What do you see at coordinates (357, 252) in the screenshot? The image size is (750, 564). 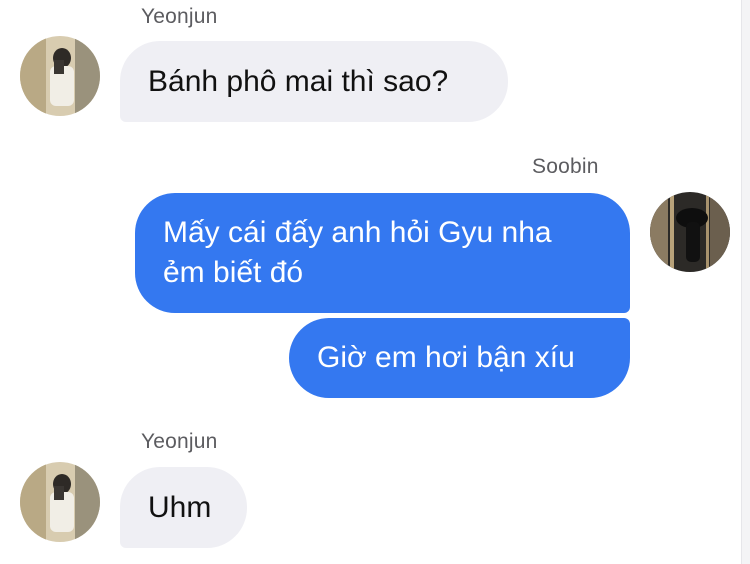 I see `message-text: Mấy cái đấy anh hỏi Gyu nha ẻm biết đó` at bounding box center [357, 252].